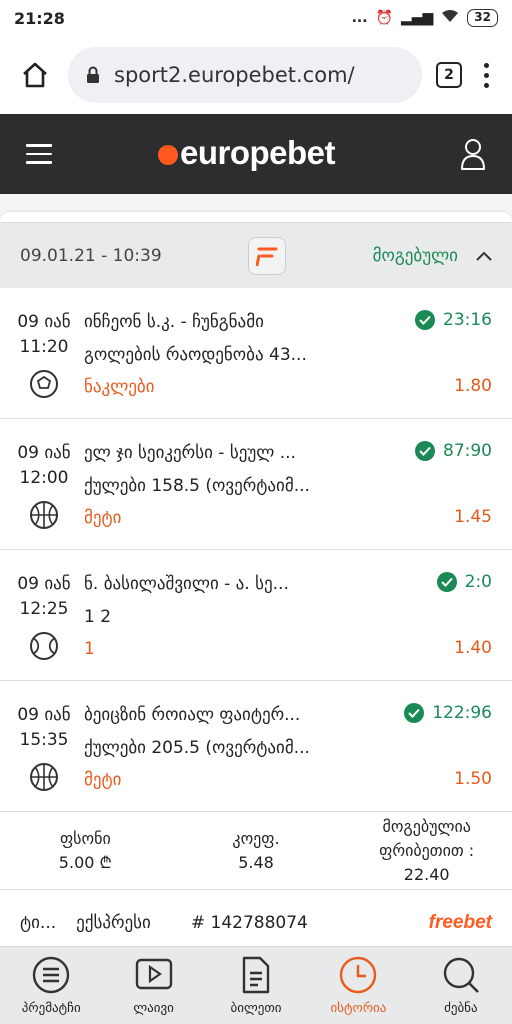 This screenshot has width=512, height=1024. Describe the element at coordinates (44, 384) in the screenshot. I see `football-icon` at that location.